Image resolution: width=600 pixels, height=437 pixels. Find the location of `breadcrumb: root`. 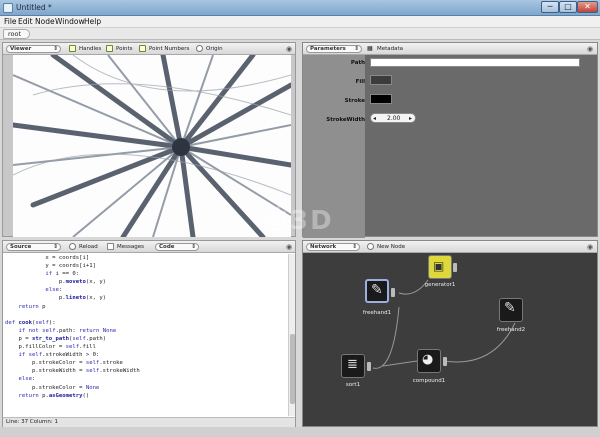

breadcrumb: root is located at coordinates (300, 34).